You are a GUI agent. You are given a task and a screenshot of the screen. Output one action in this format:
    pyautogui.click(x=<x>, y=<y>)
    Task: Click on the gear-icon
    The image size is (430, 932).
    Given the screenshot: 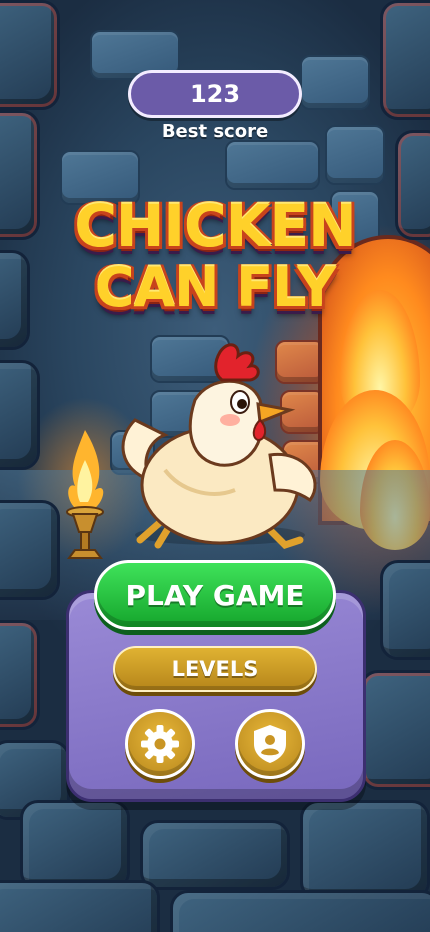 What is the action you would take?
    pyautogui.click(x=160, y=744)
    